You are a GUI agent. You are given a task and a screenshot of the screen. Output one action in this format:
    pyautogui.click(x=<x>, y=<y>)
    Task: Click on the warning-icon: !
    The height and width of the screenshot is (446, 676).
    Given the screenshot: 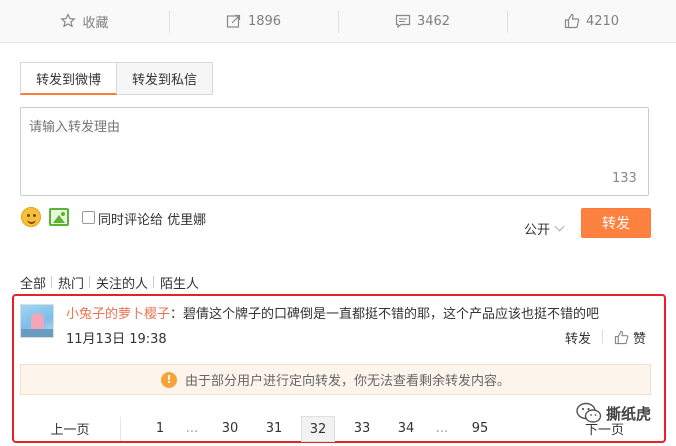 What is the action you would take?
    pyautogui.click(x=168, y=379)
    